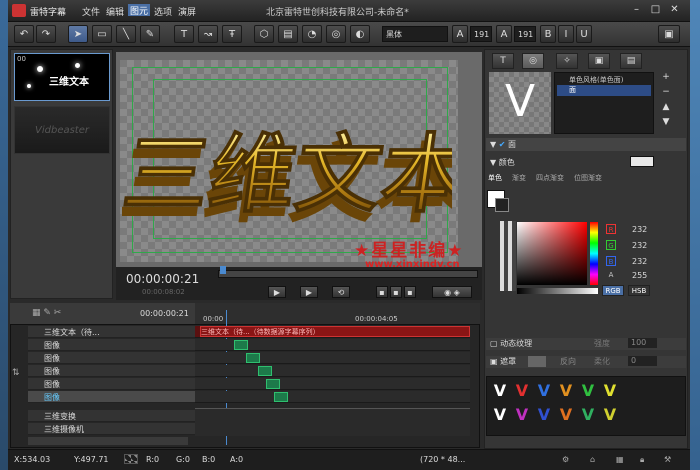  I want to click on text-icon: T, so click(184, 34).